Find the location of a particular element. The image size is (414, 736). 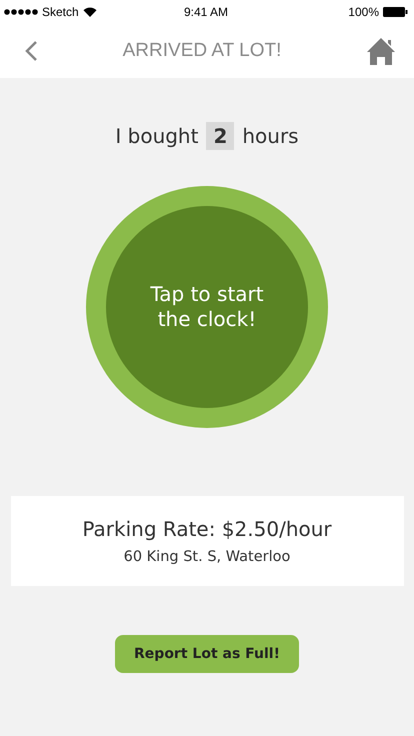

home-button is located at coordinates (381, 51).